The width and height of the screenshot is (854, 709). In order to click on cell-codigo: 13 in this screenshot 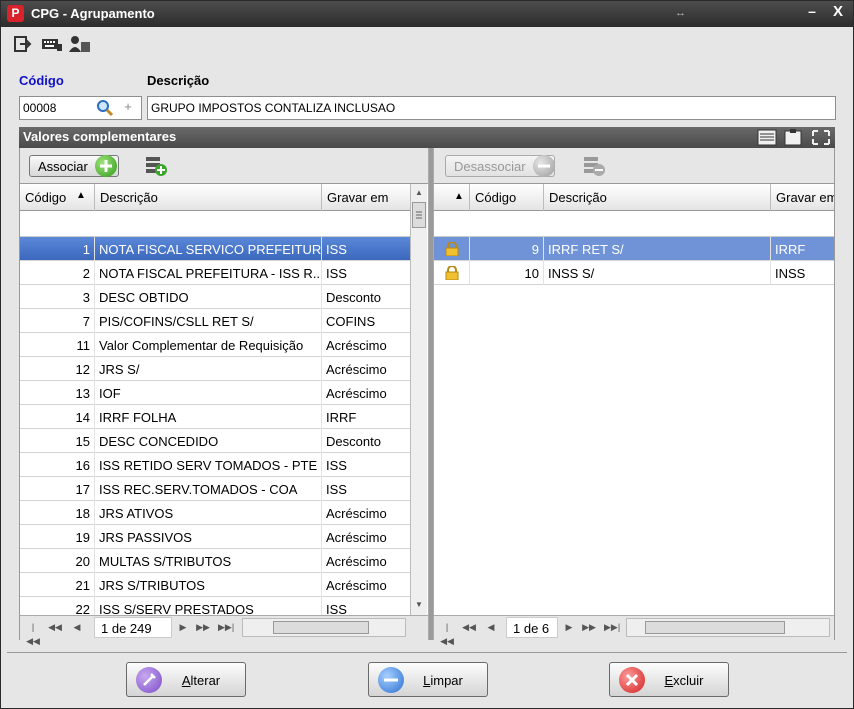, I will do `click(57, 393)`.